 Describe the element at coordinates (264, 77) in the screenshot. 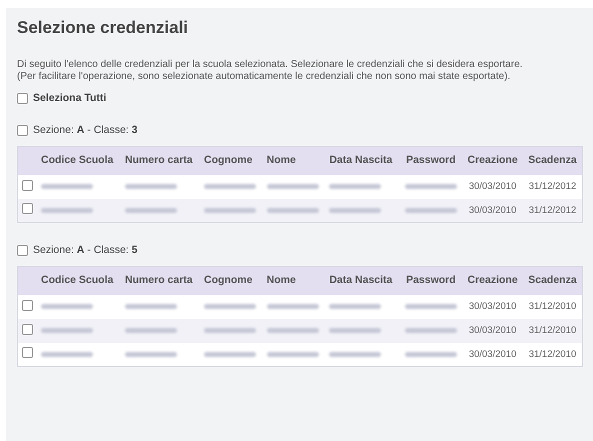

I see `intro-text: (Per facilitare l'operazione, sono selezionate automaticamente le credenziali che non sono mai state esportate).` at that location.